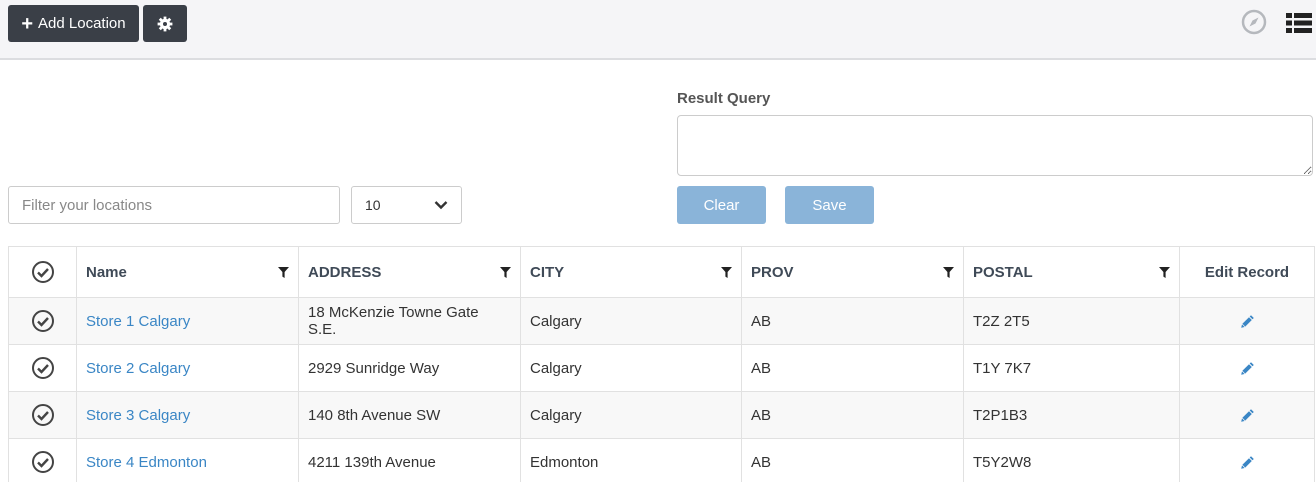 The height and width of the screenshot is (482, 1316). Describe the element at coordinates (1071, 460) in the screenshot. I see `postal-cell: T5Y2W8` at that location.